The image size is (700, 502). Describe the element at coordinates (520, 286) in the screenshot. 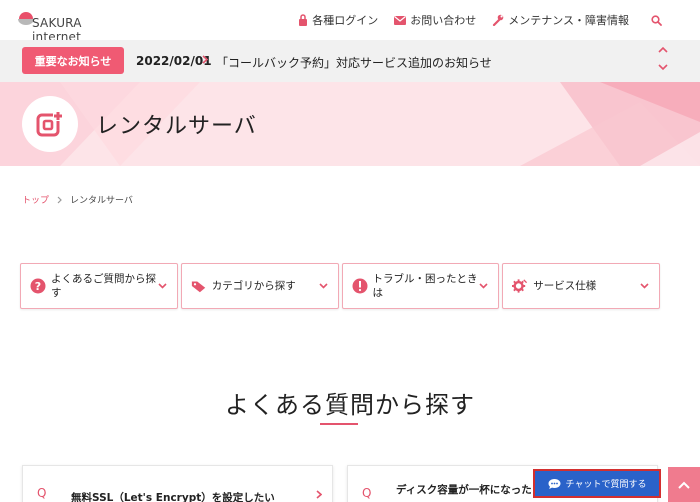

I see `gear-icon` at that location.